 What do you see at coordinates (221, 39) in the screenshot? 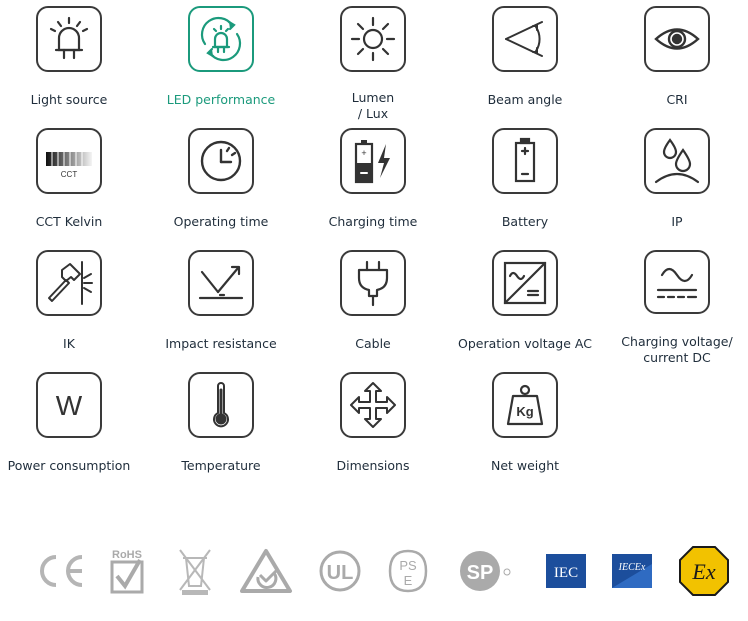
I see `led-performance-icon` at bounding box center [221, 39].